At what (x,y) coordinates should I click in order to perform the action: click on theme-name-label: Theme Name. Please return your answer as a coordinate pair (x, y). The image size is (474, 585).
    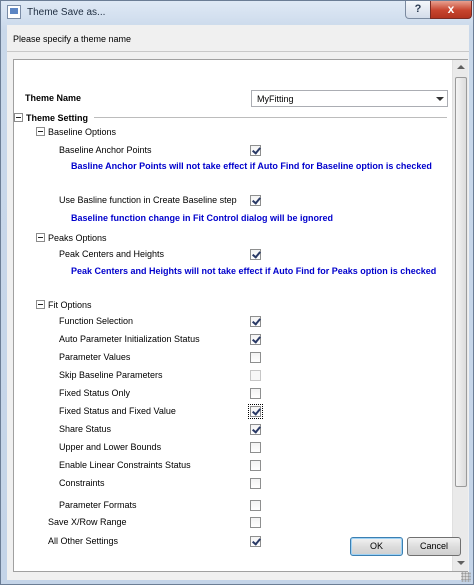
    Looking at the image, I should click on (53, 98).